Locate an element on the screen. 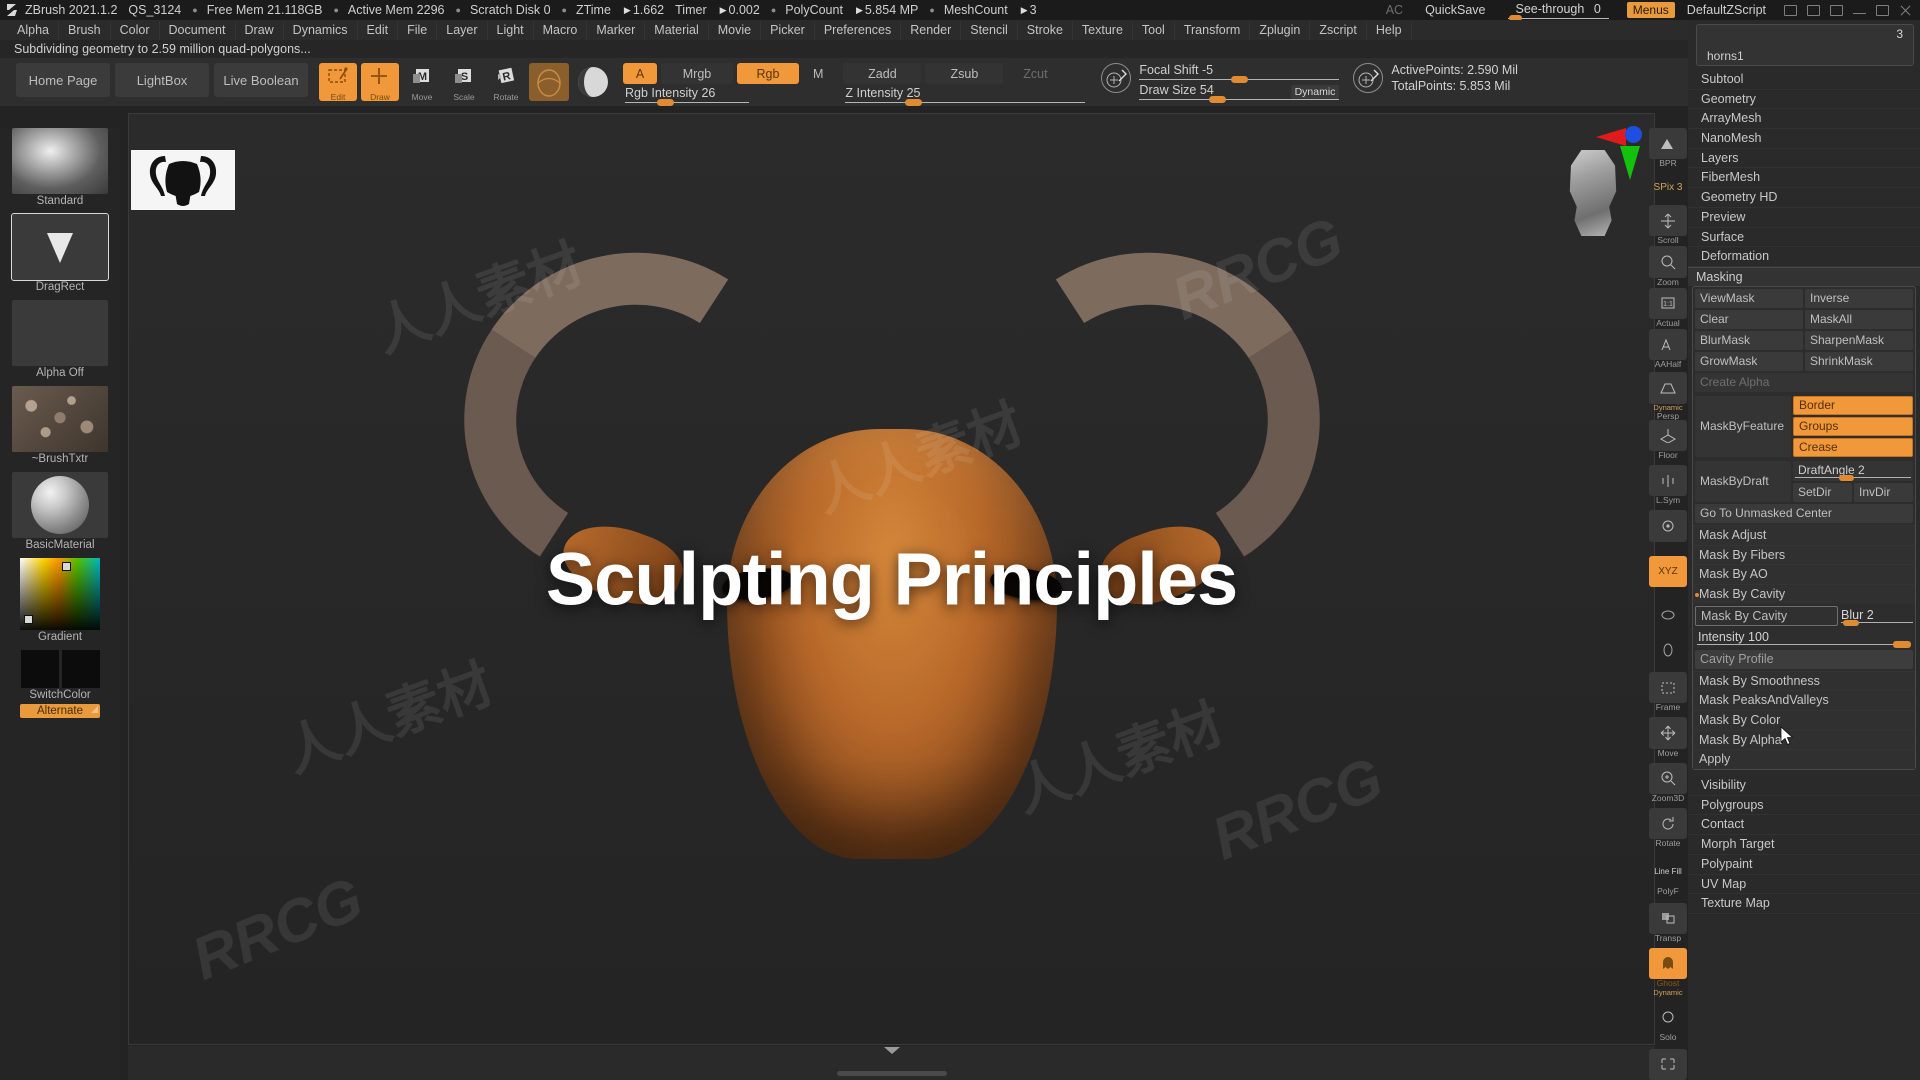 This screenshot has width=1920, height=1080. color-pick-handle-top is located at coordinates (66, 566).